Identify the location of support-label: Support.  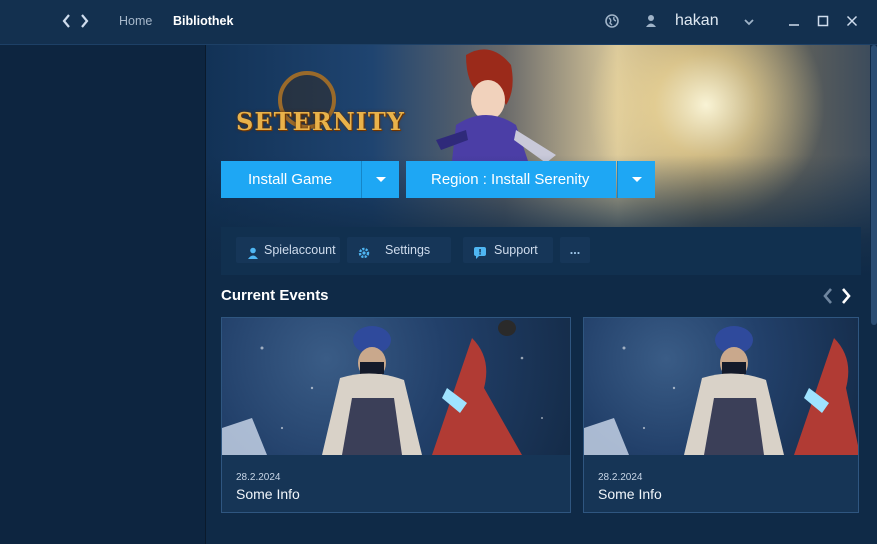
(516, 250).